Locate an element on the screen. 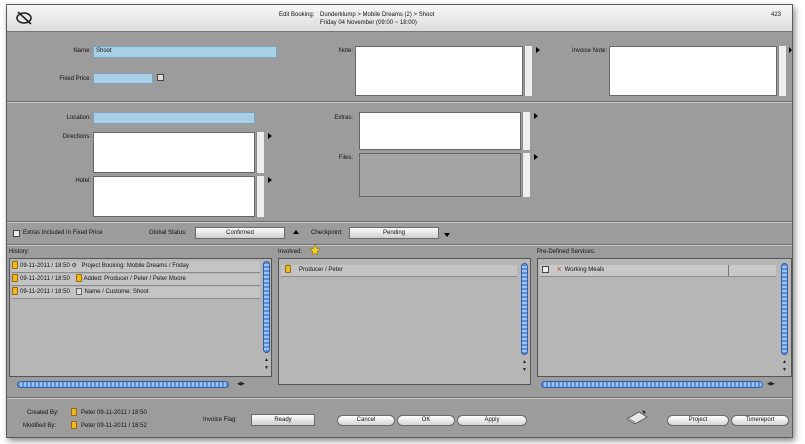  files-scrollbar is located at coordinates (526, 175).